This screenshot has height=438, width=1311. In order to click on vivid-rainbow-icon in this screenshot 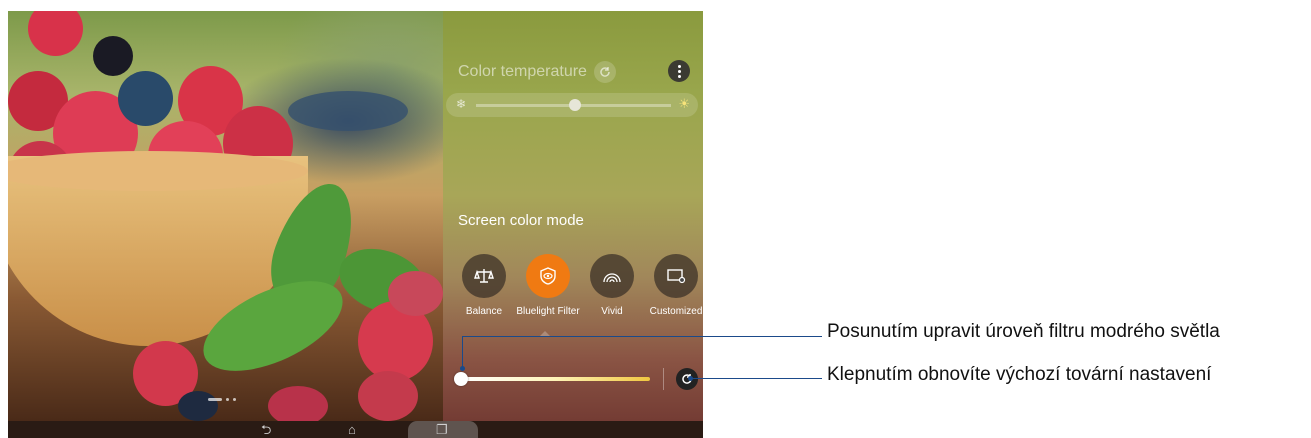, I will do `click(612, 276)`.